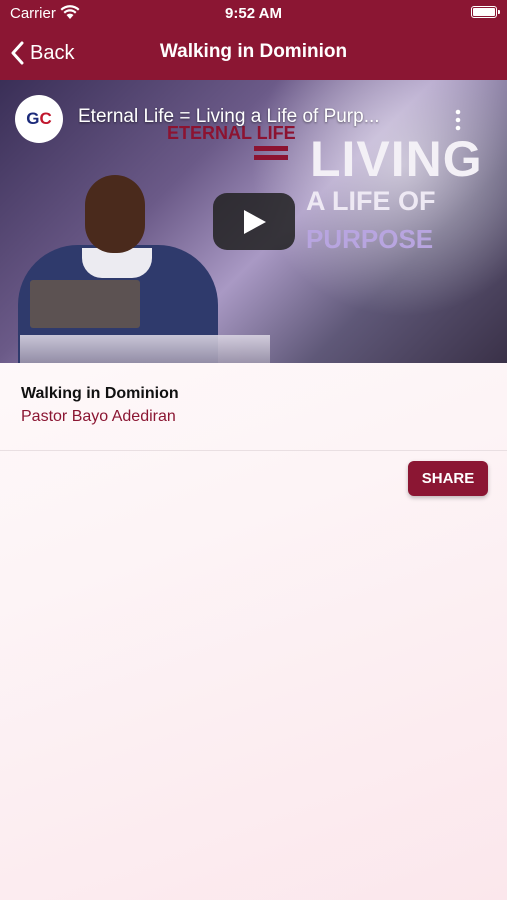 The width and height of the screenshot is (507, 900). I want to click on play-icon, so click(255, 222).